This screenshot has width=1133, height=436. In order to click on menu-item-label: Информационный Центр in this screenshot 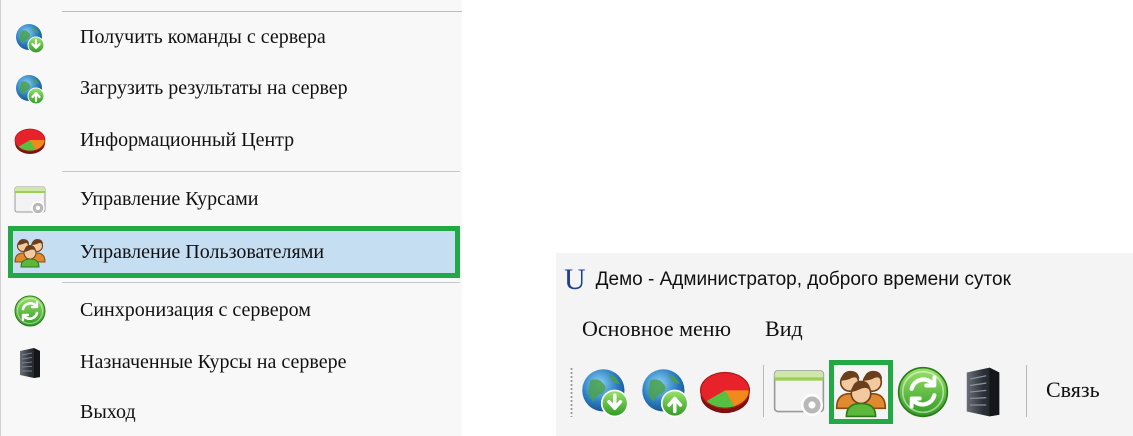, I will do `click(187, 139)`.